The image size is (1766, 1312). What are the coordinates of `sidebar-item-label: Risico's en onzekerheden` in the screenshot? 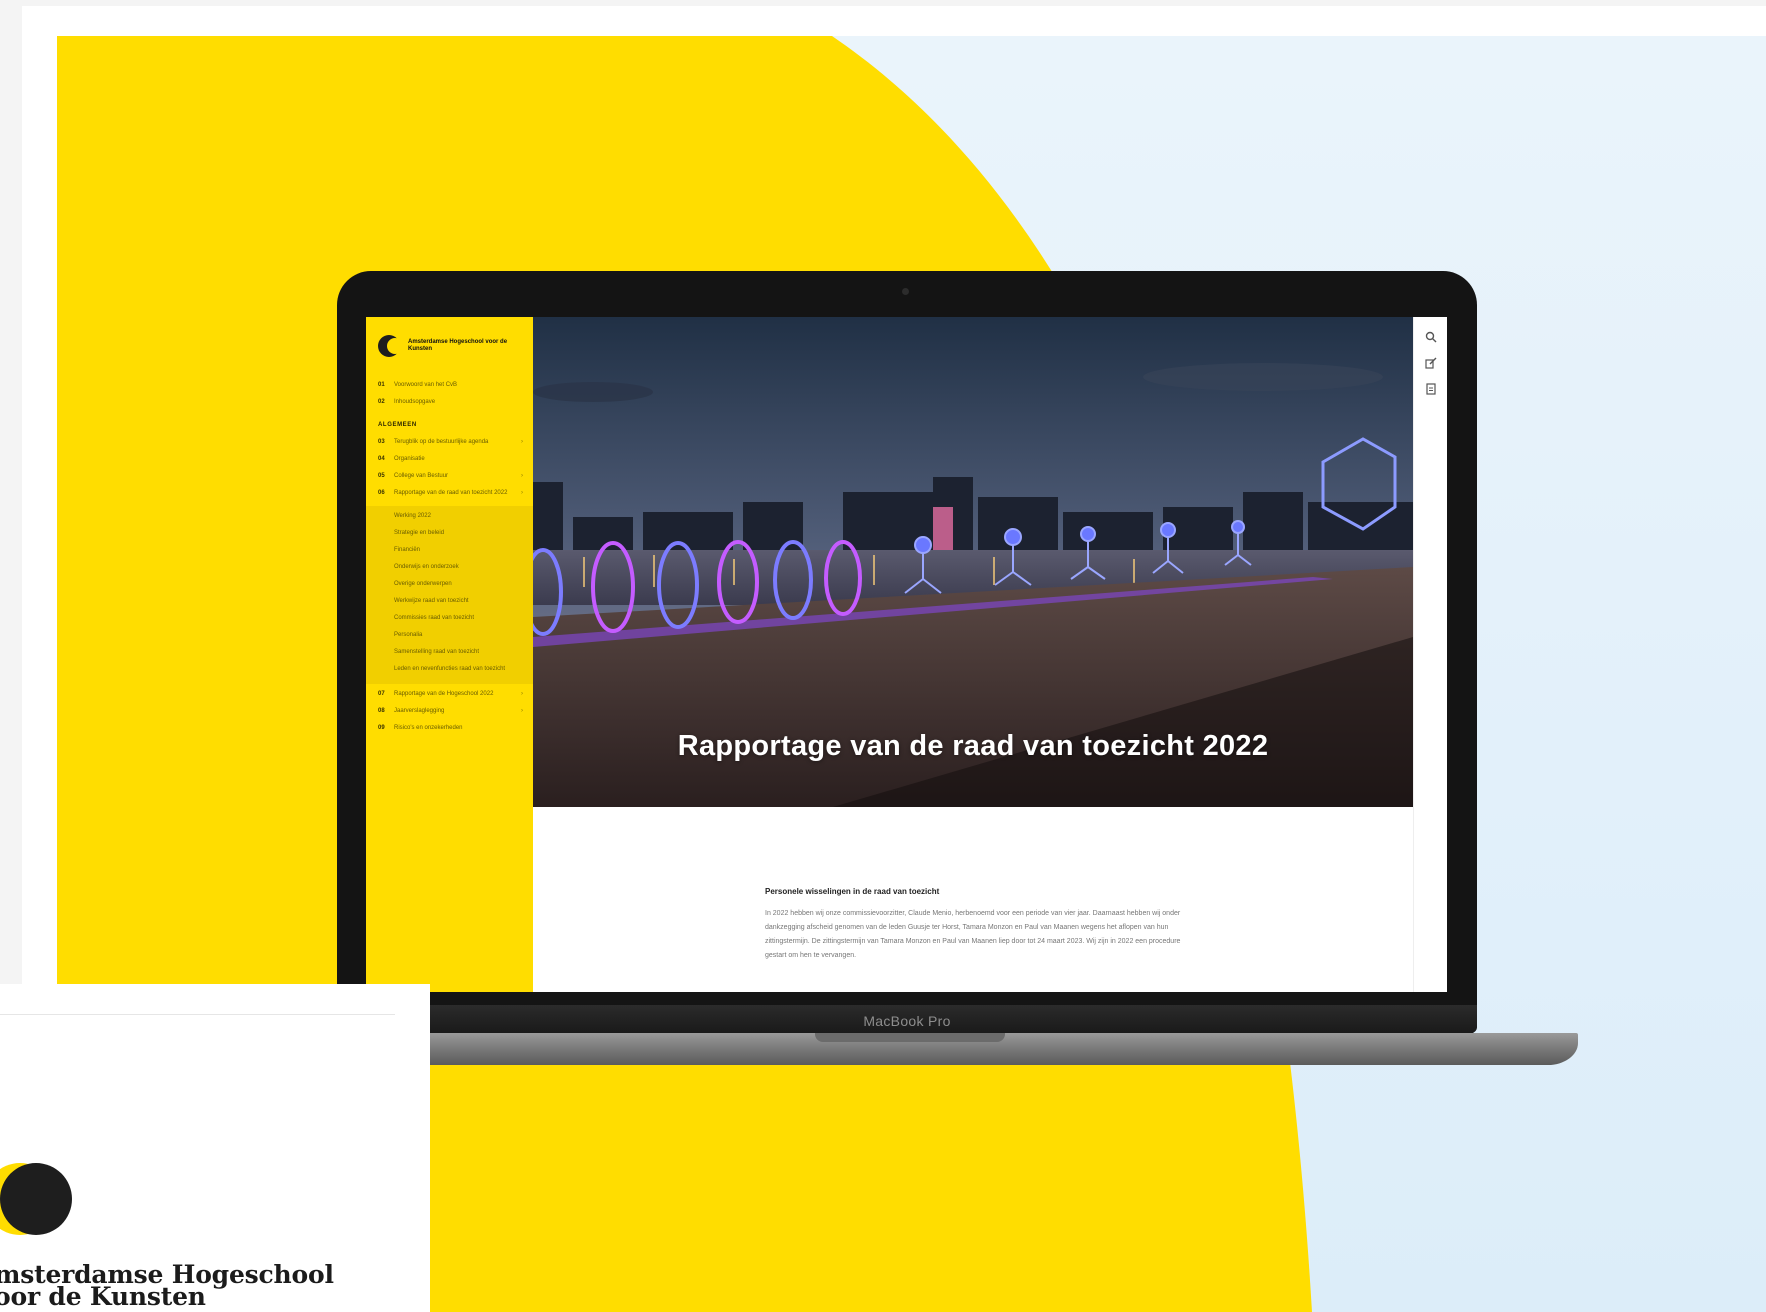 It's located at (428, 728).